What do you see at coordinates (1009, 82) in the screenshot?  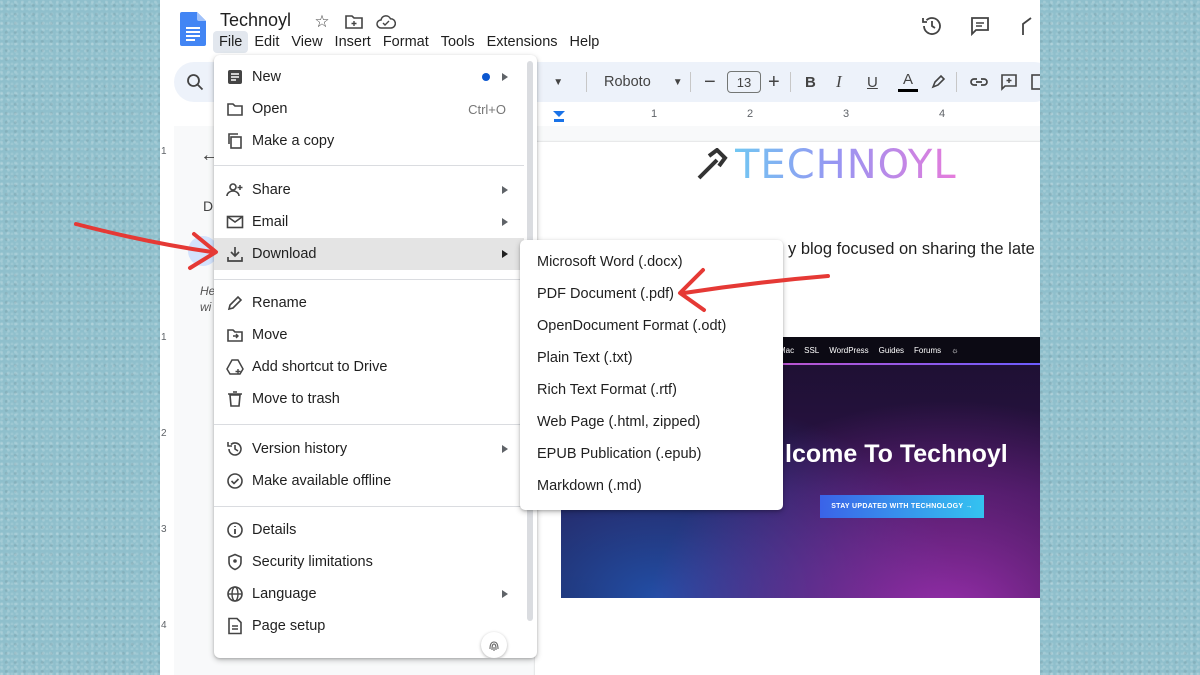 I see `add-comment-icon` at bounding box center [1009, 82].